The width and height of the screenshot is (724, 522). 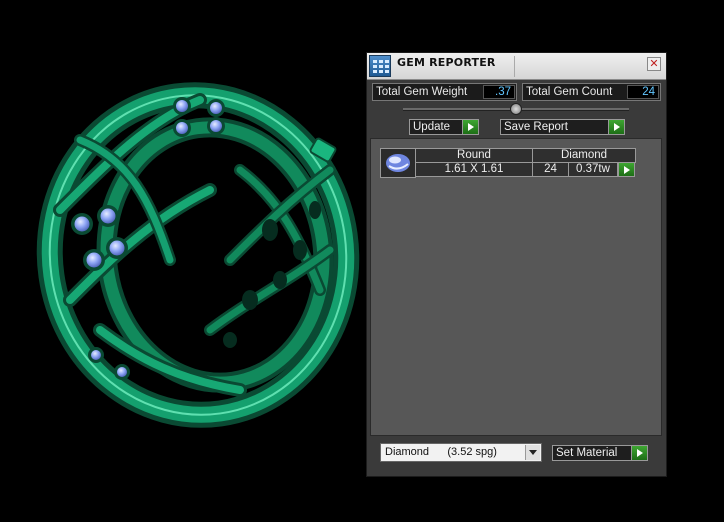 What do you see at coordinates (536, 127) in the screenshot?
I see `save-report-button-label: Save Report` at bounding box center [536, 127].